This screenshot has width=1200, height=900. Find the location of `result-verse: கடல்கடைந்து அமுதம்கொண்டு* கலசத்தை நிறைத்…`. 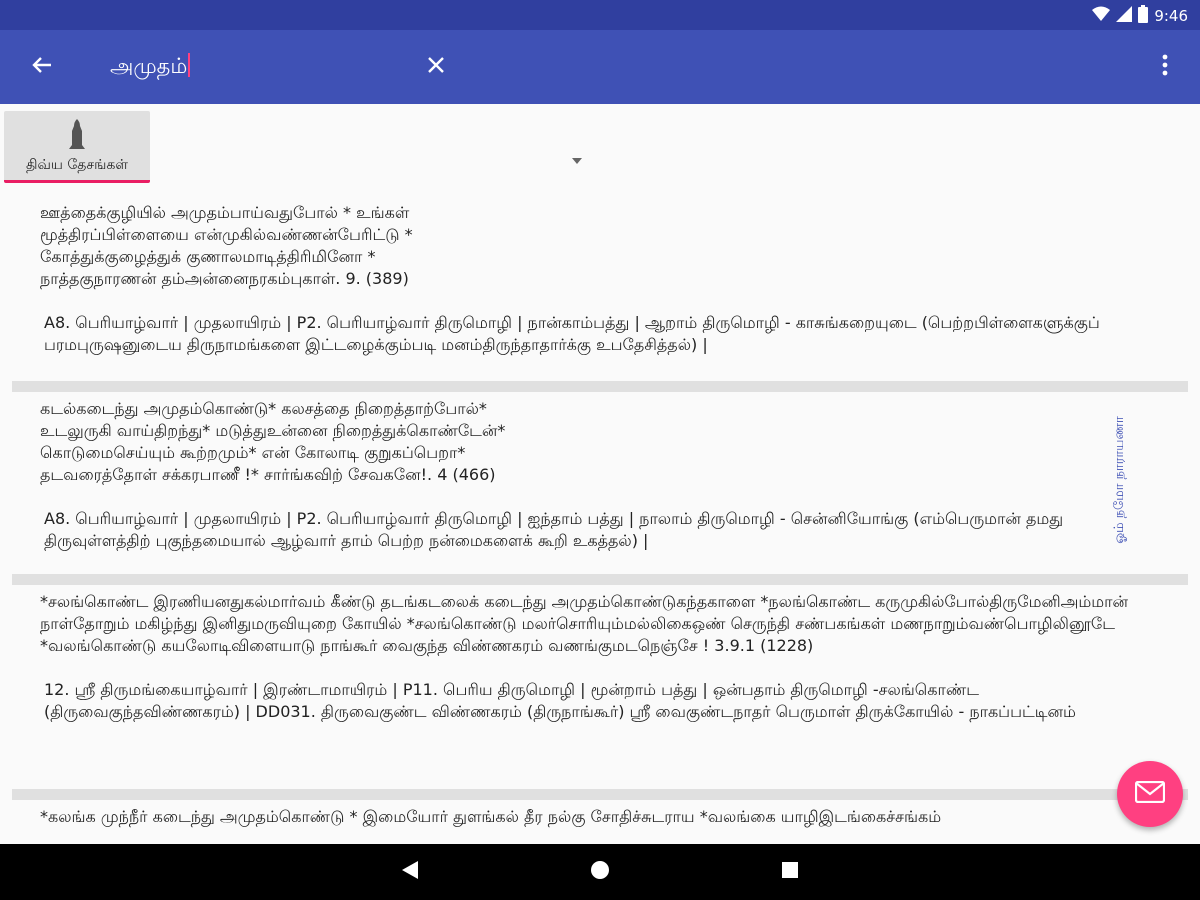

result-verse: கடல்கடைந்து அமுதம்கொண்டு* கலசத்தை நிறைத்… is located at coordinates (273, 441).